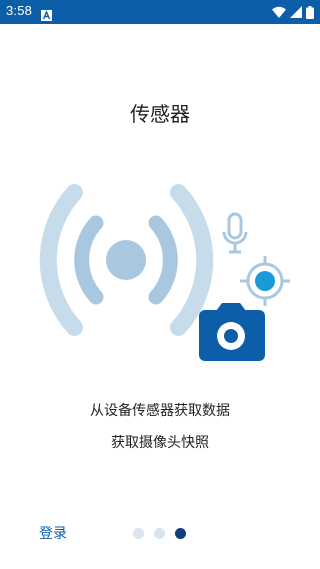 This screenshot has height=569, width=320. I want to click on page-indicator, so click(159, 533).